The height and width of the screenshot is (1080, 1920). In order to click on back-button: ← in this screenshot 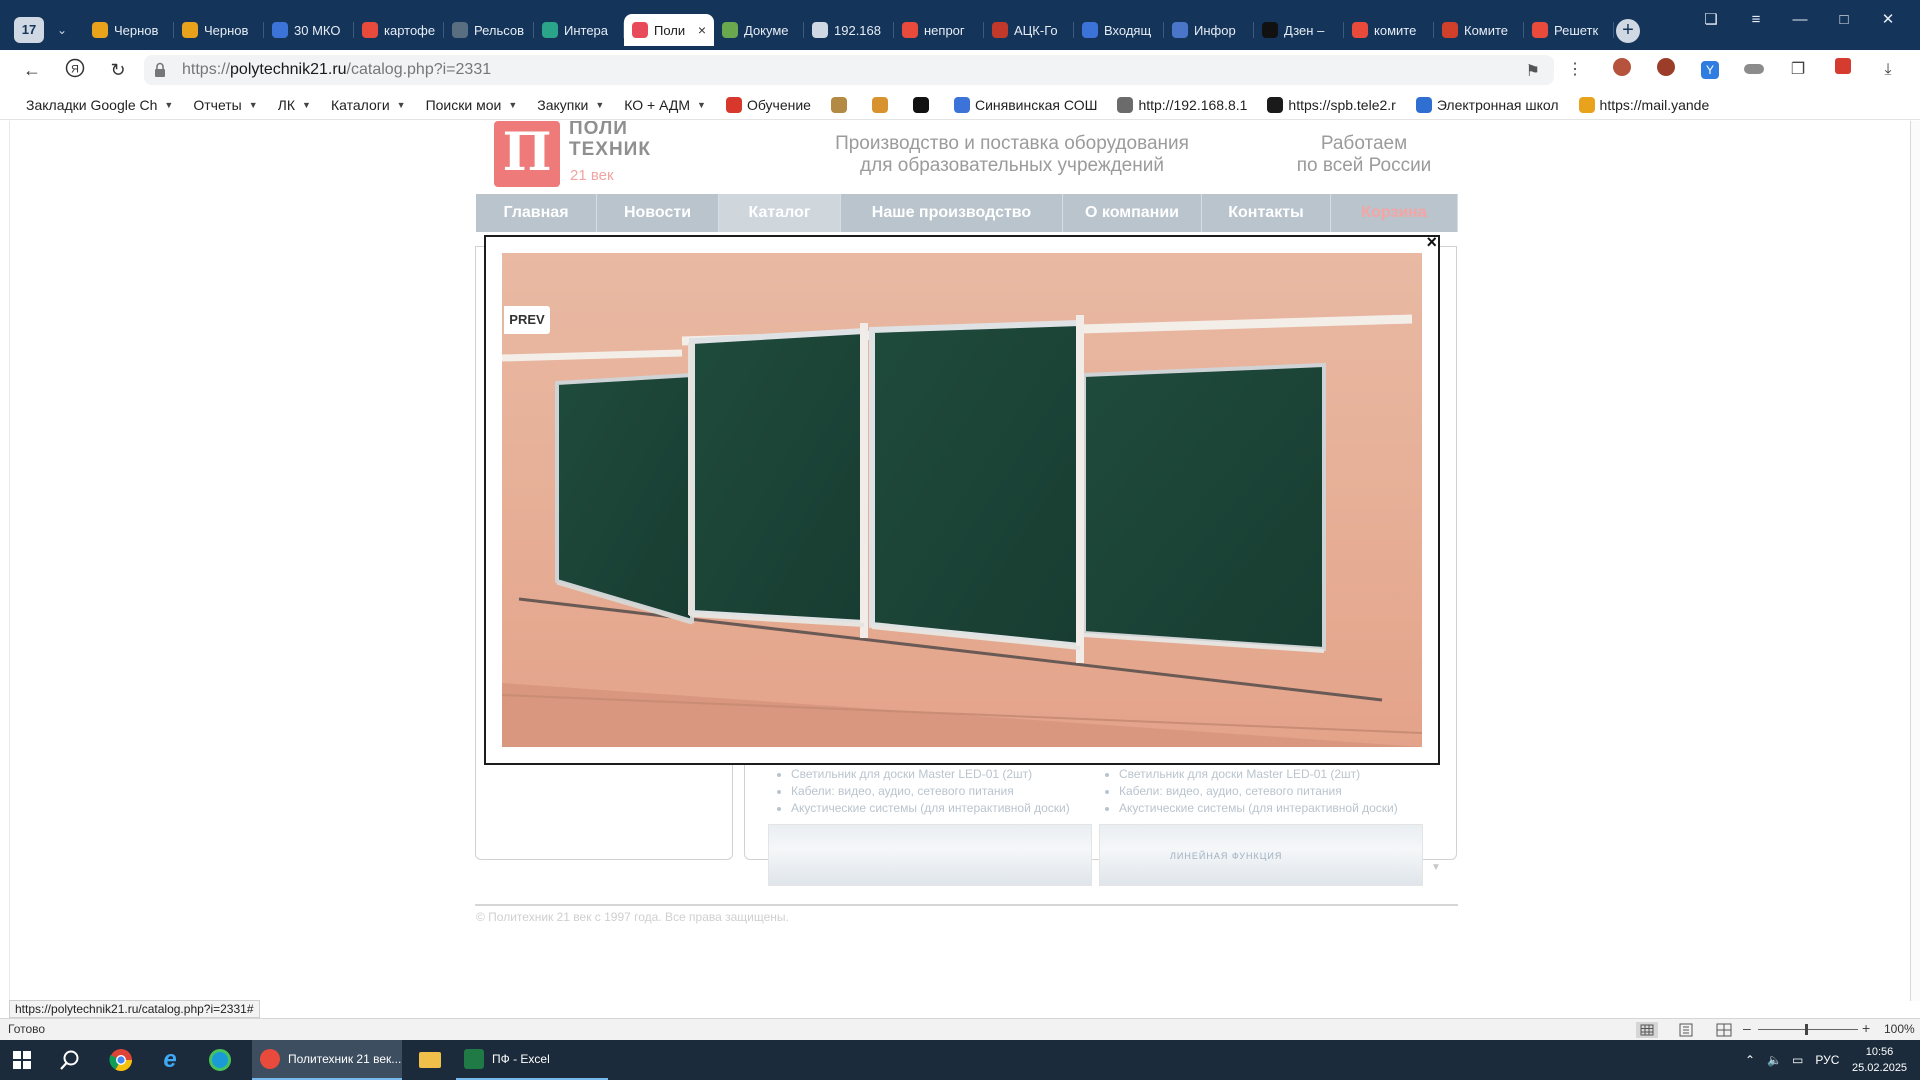, I will do `click(32, 70)`.